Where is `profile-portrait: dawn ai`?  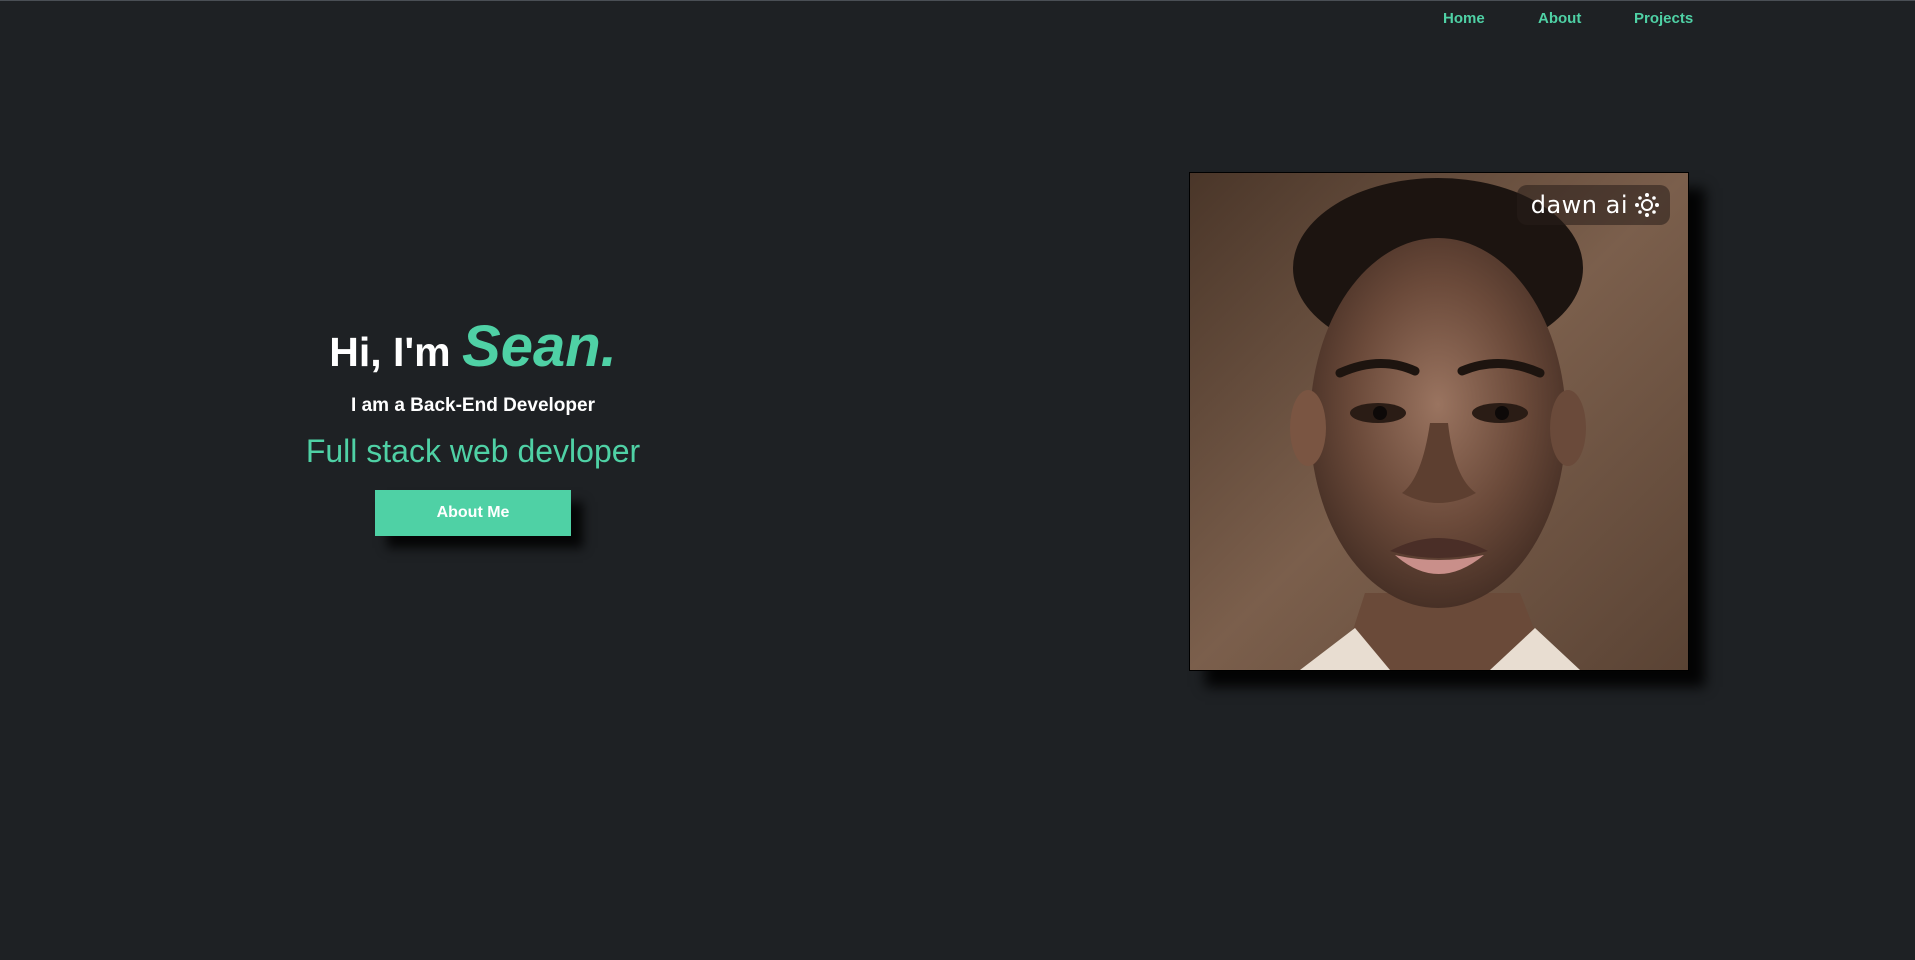
profile-portrait: dawn ai is located at coordinates (1439, 421).